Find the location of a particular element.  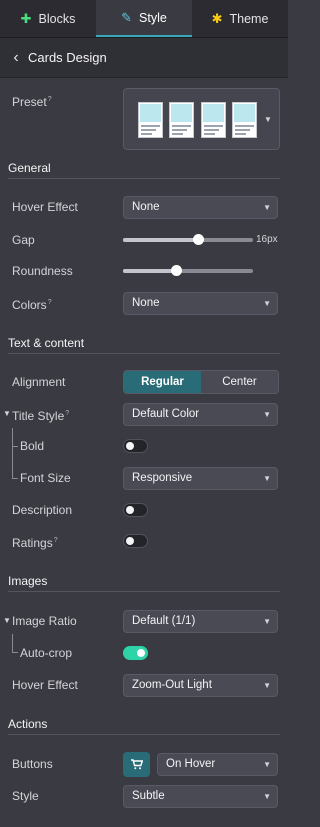

tab-blocks: ✚ Blocks is located at coordinates (48, 18).